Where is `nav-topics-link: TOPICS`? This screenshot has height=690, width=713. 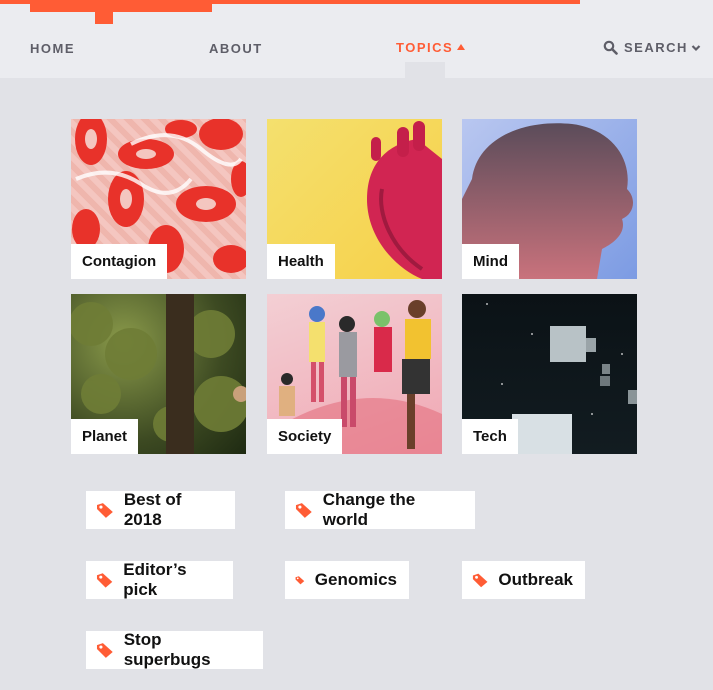
nav-topics-link: TOPICS is located at coordinates (431, 47).